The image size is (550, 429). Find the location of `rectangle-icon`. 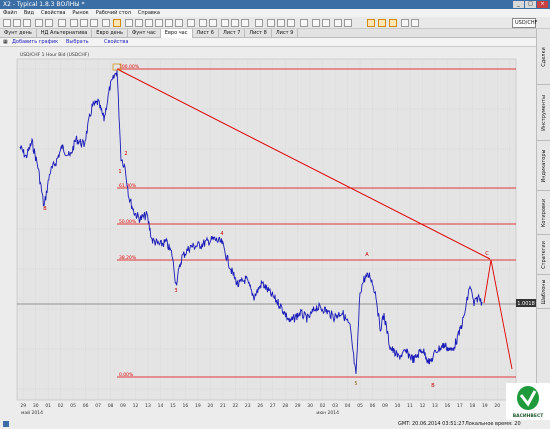

rectangle-icon is located at coordinates (235, 23).